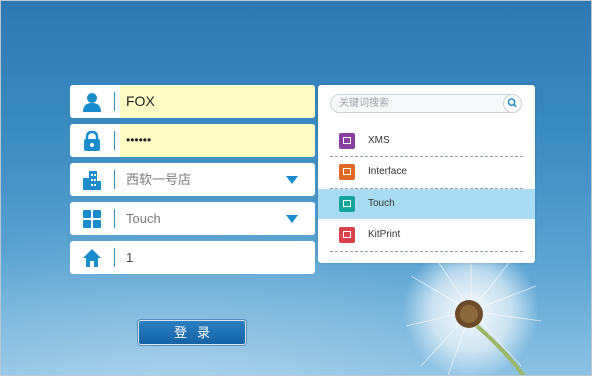 Image resolution: width=592 pixels, height=376 pixels. I want to click on store-select: 西软一号店, so click(192, 179).